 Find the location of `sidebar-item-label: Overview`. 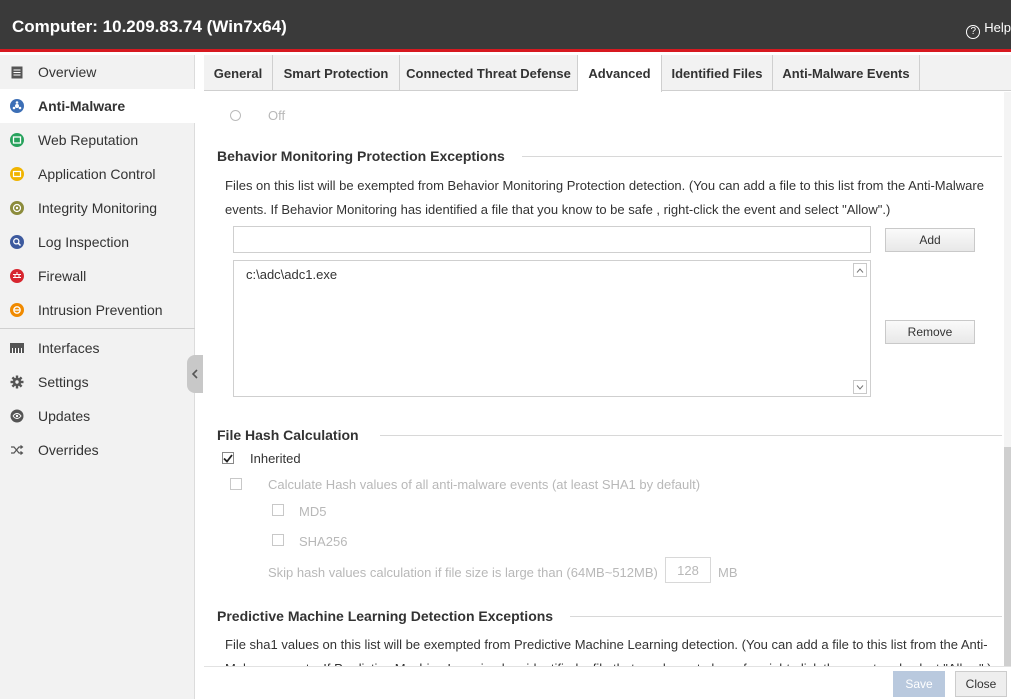

sidebar-item-label: Overview is located at coordinates (67, 72).